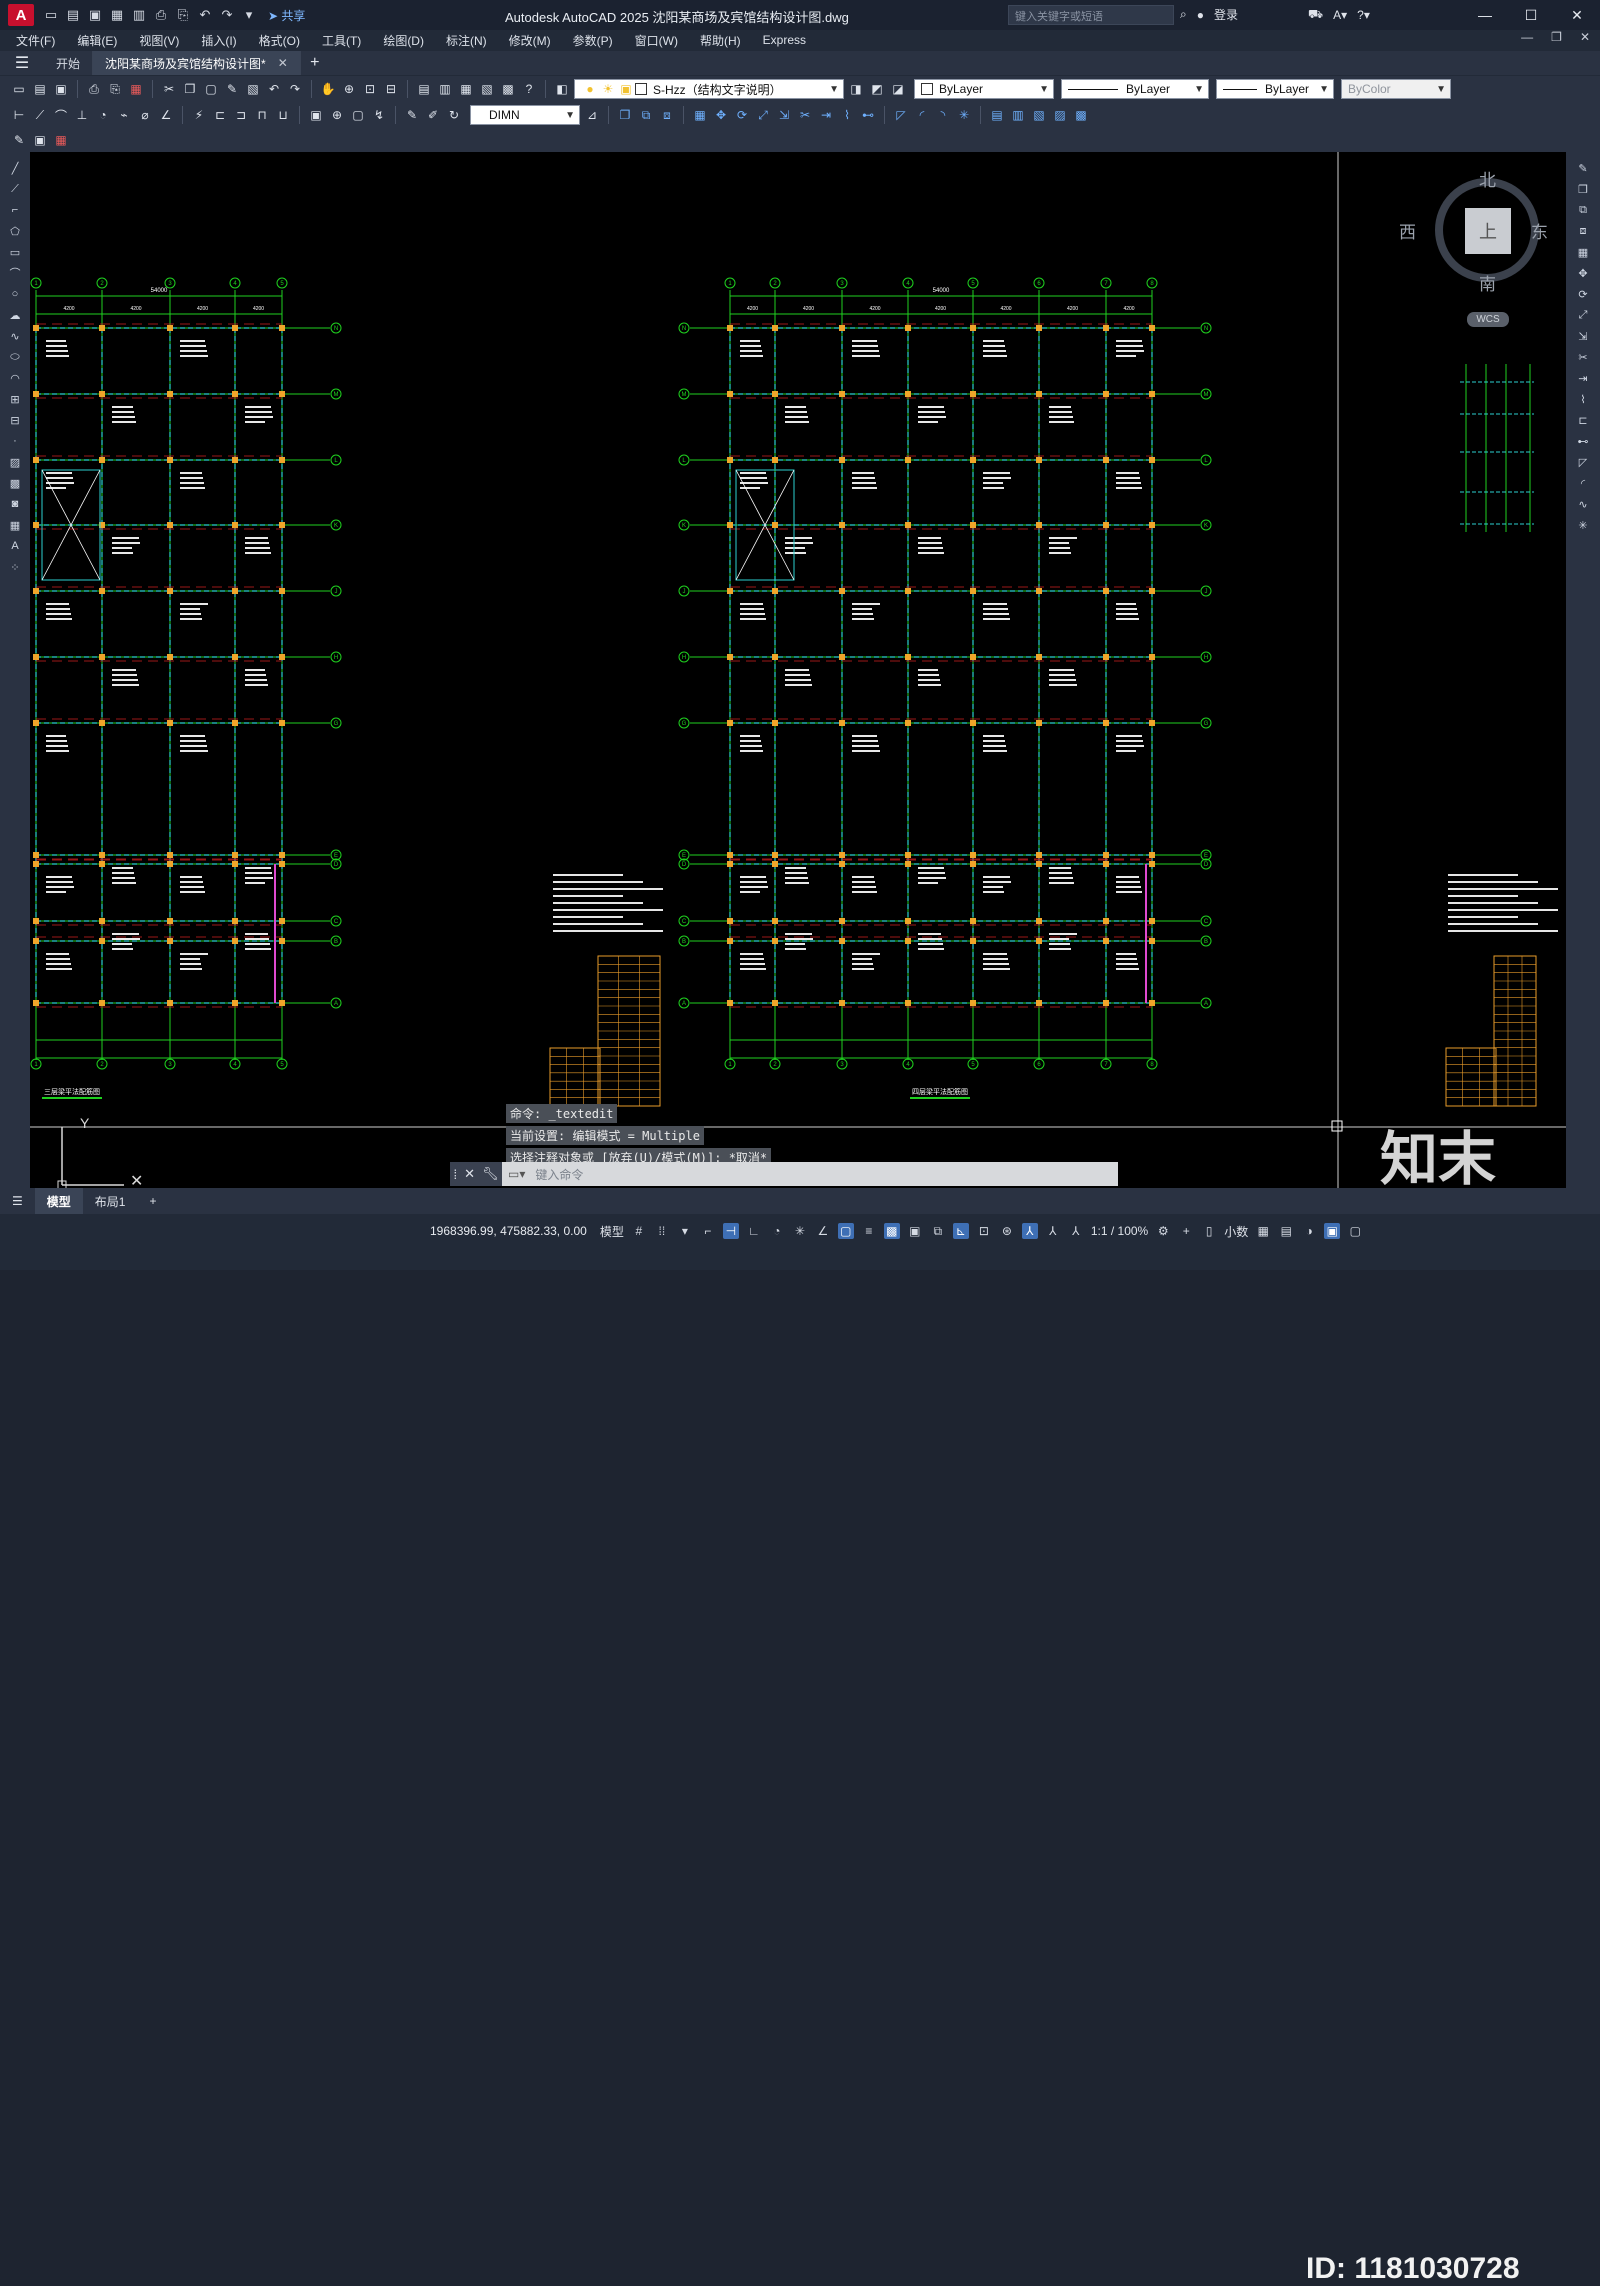 This screenshot has width=1600, height=2286. What do you see at coordinates (455, 1174) in the screenshot?
I see `grip-icon: ⁞` at bounding box center [455, 1174].